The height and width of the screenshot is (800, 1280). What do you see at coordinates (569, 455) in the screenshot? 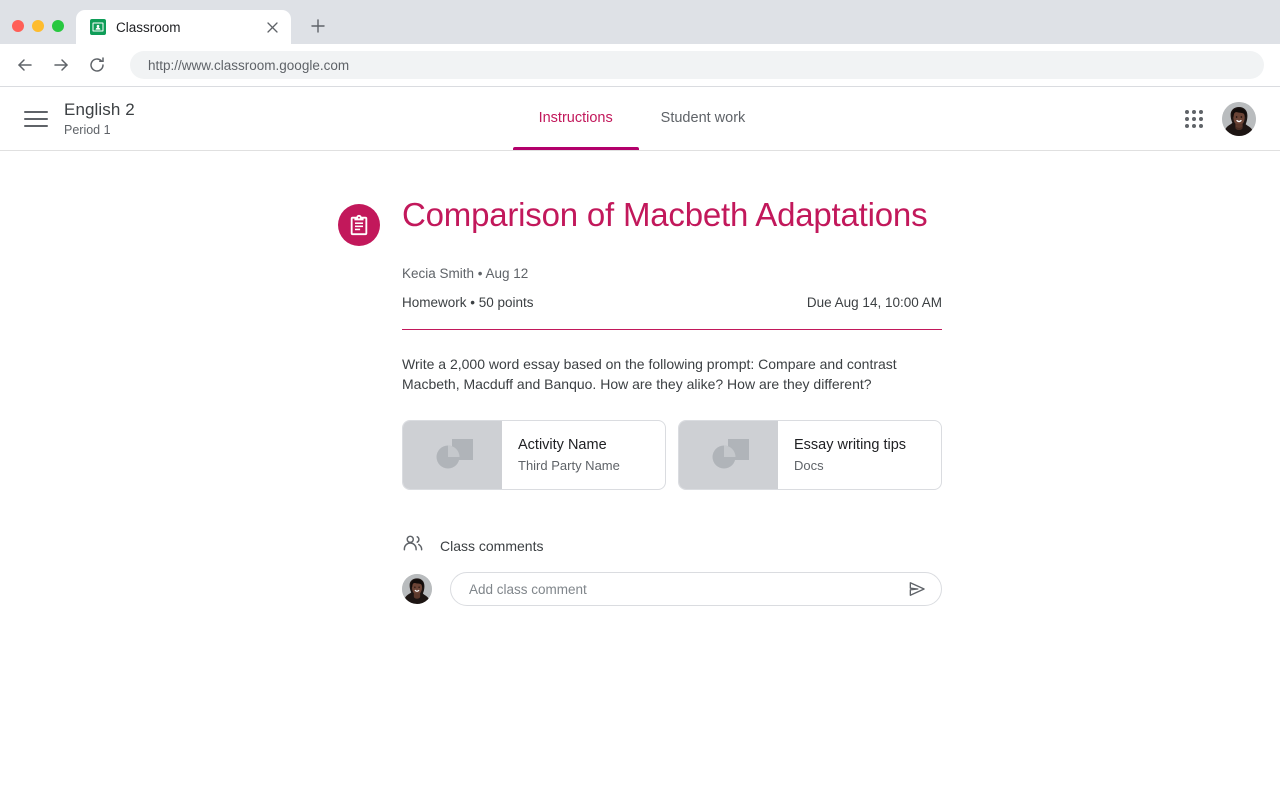
I see `attachment-info: Activity Name Third Party Name` at bounding box center [569, 455].